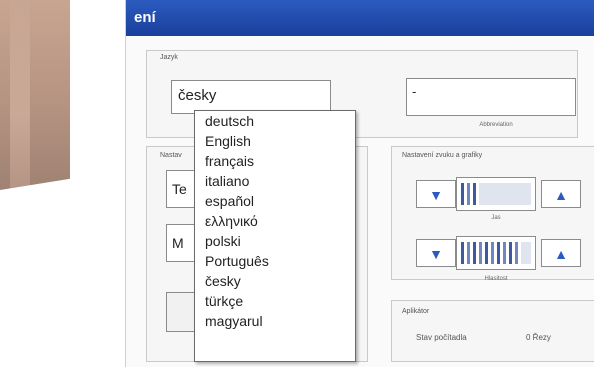  Describe the element at coordinates (169, 57) in the screenshot. I see `language-legend: Jazyk` at that location.